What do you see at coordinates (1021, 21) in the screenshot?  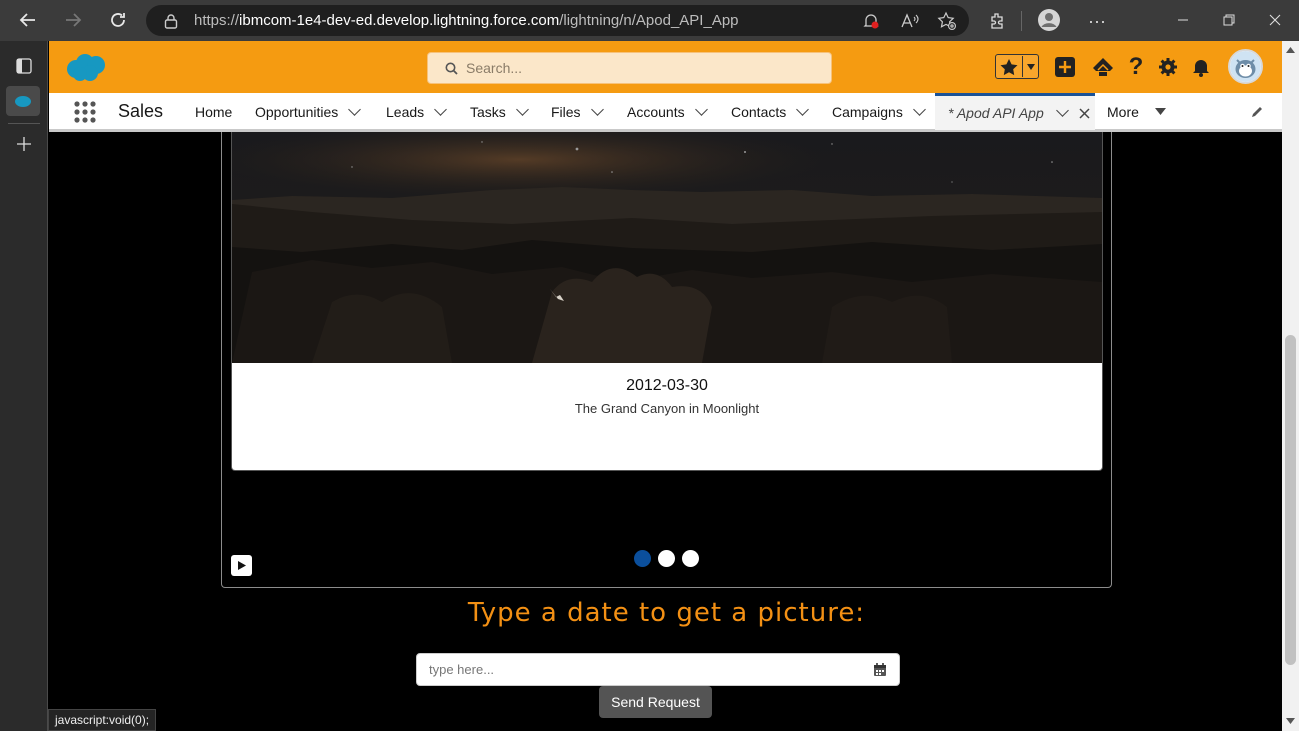 I see `toolbar-divider` at bounding box center [1021, 21].